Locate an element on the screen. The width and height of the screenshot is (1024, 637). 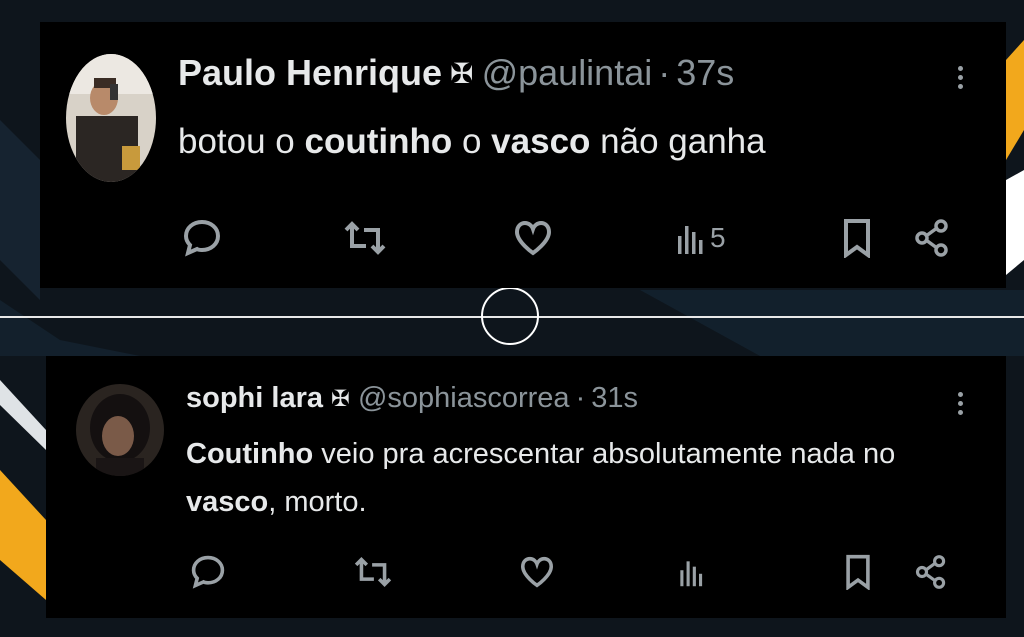
action-bar is located at coordinates (526, 572).